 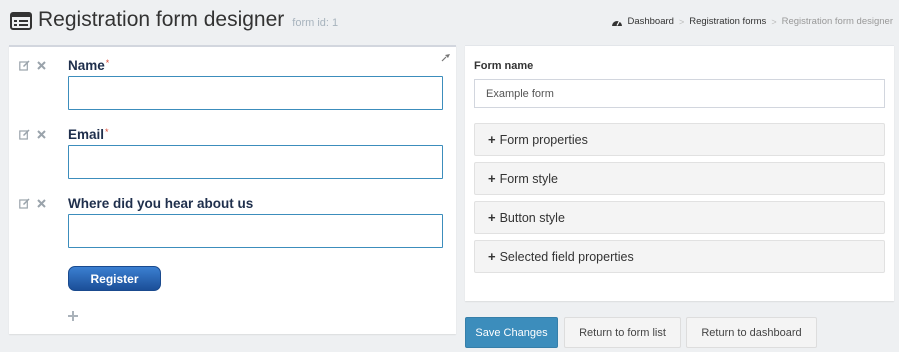 What do you see at coordinates (727, 21) in the screenshot?
I see `breadcrumb-registration-forms: Registration forms` at bounding box center [727, 21].